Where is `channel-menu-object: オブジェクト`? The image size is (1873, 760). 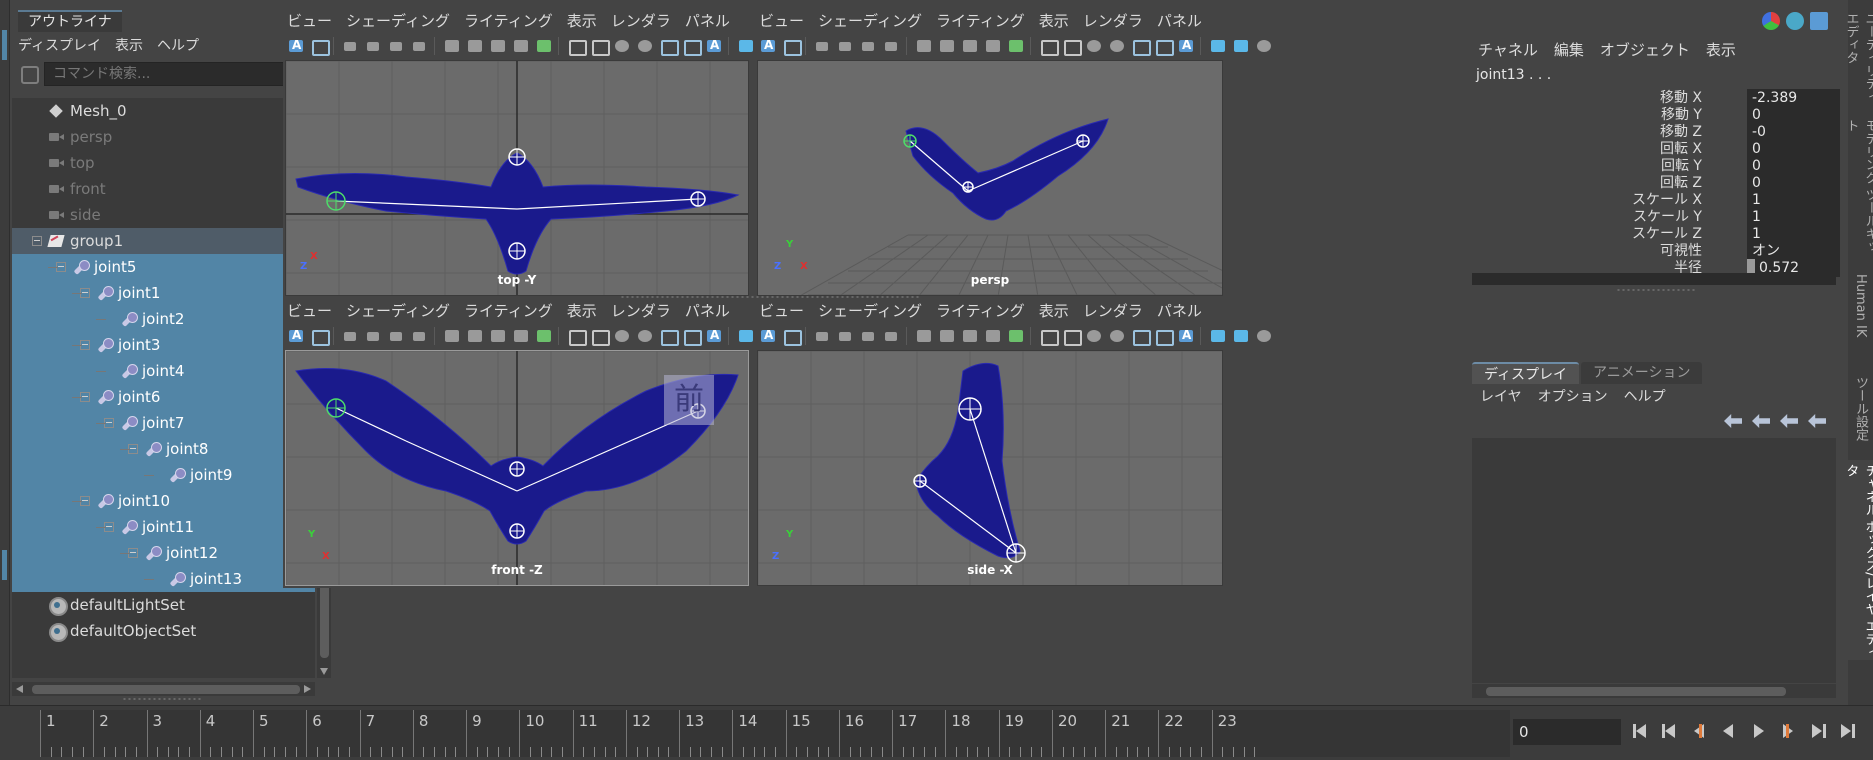
channel-menu-object: オブジェクト is located at coordinates (1645, 50).